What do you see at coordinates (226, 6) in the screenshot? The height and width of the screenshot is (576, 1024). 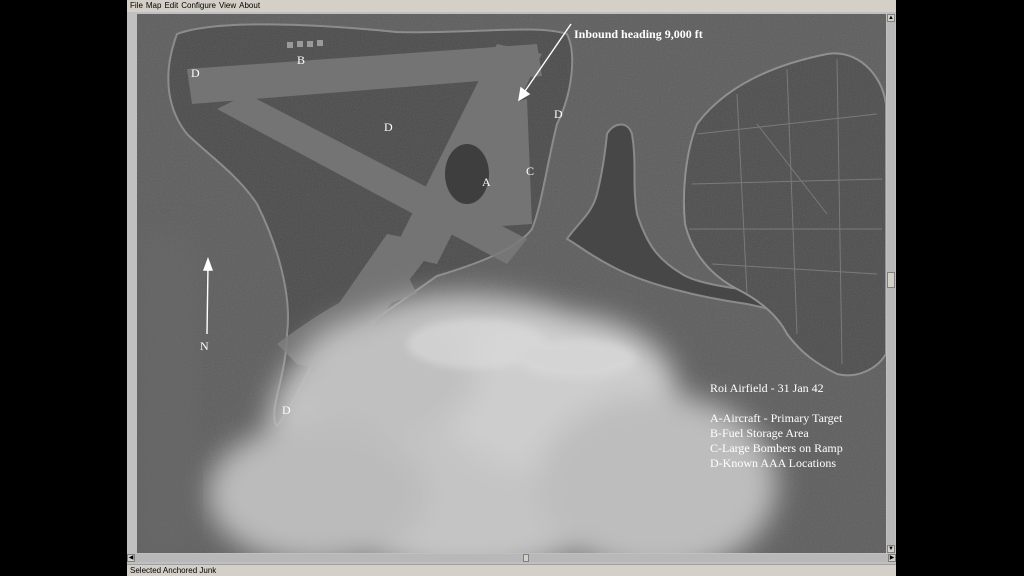 I see `menu-view: View` at bounding box center [226, 6].